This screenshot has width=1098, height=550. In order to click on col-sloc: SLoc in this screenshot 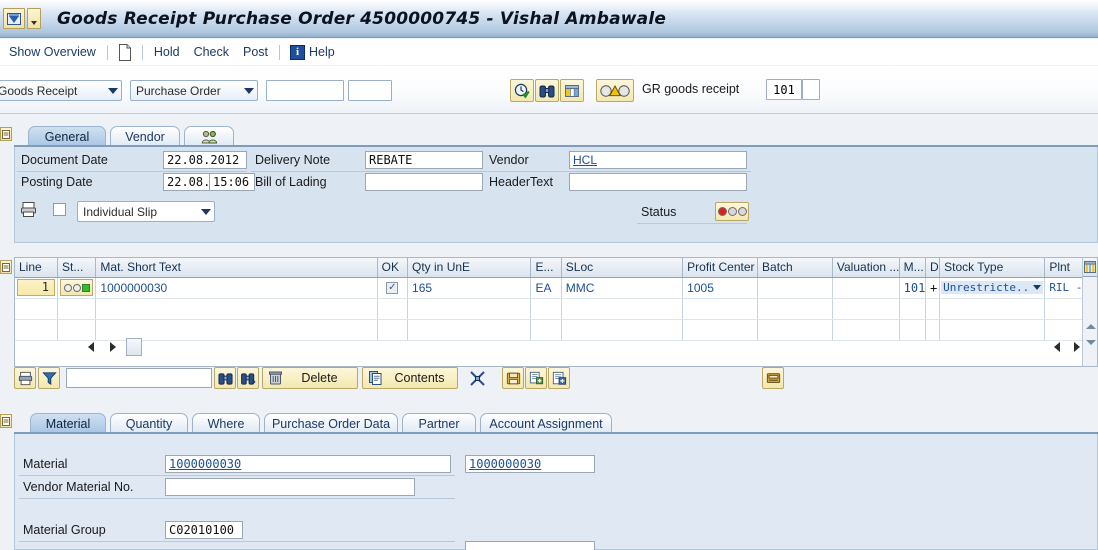, I will do `click(622, 268)`.